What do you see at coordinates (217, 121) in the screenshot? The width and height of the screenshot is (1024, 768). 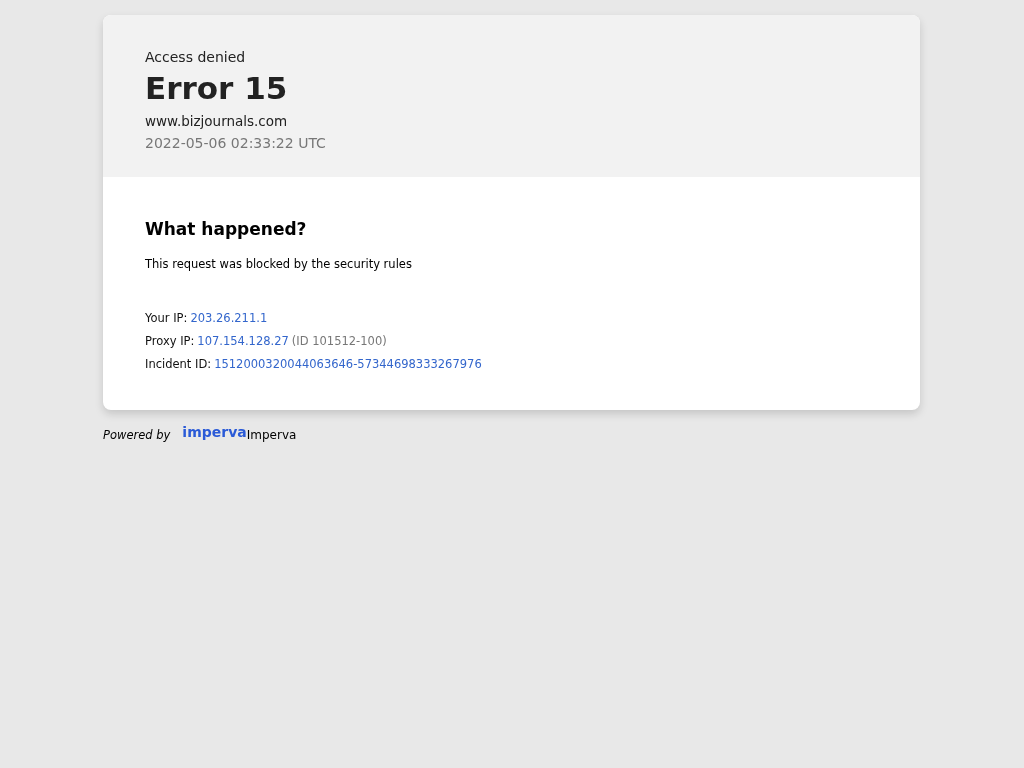 I see `host-name: www.bizjournals.com` at bounding box center [217, 121].